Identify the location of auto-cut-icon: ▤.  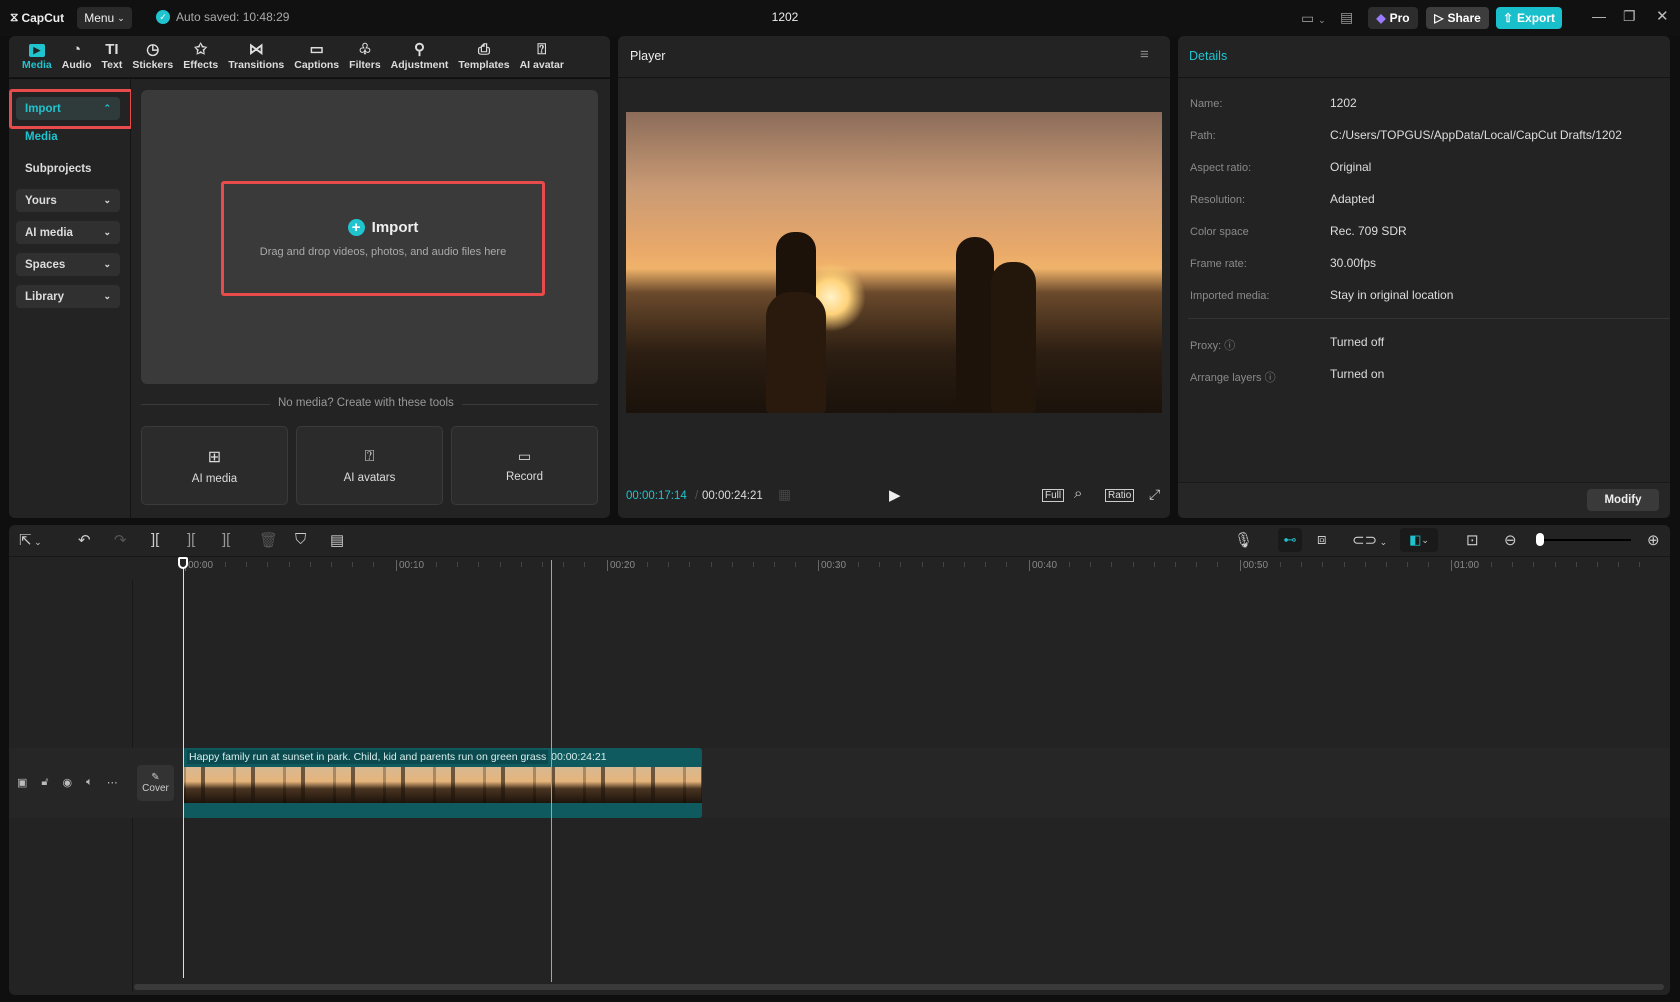
(337, 540).